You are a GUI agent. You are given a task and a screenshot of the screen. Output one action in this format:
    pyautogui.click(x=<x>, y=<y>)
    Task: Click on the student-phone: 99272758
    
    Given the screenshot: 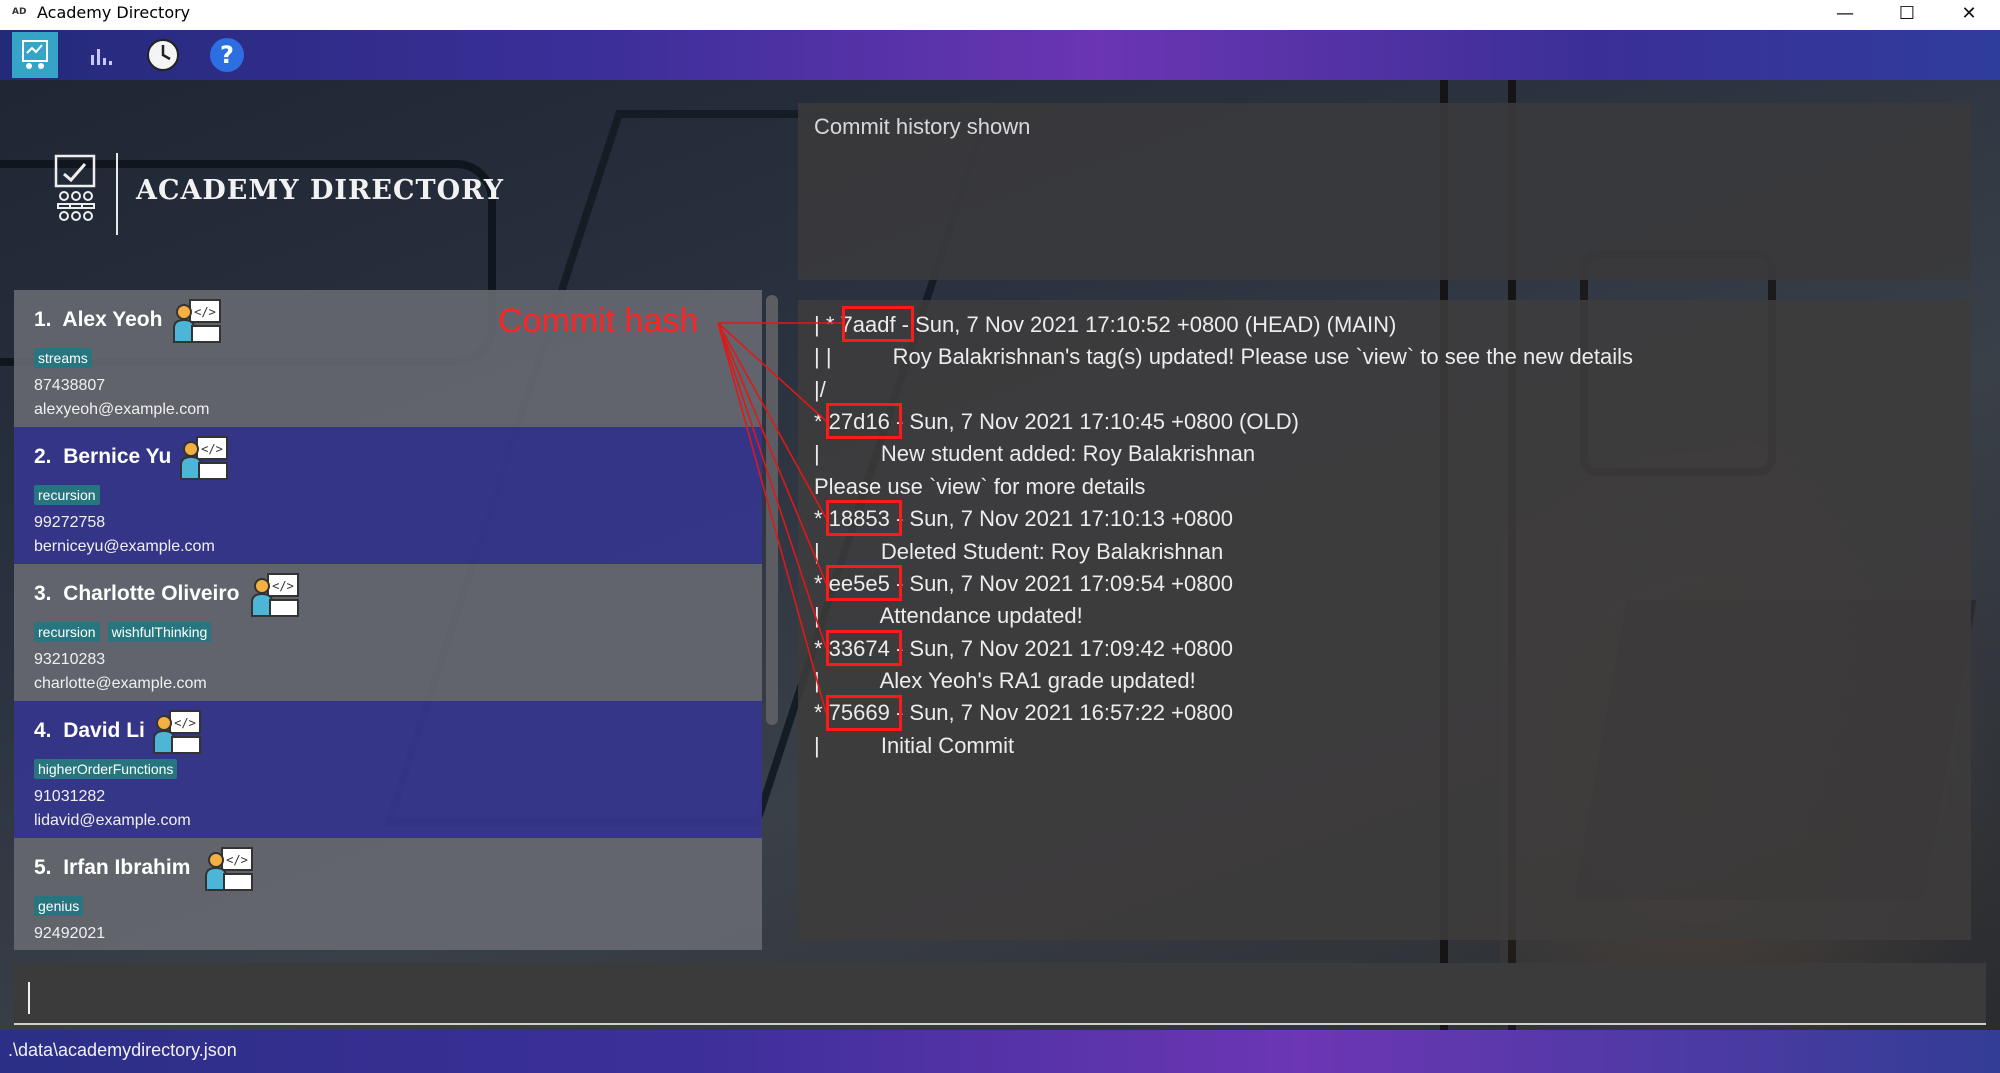 What is the action you would take?
    pyautogui.click(x=70, y=522)
    